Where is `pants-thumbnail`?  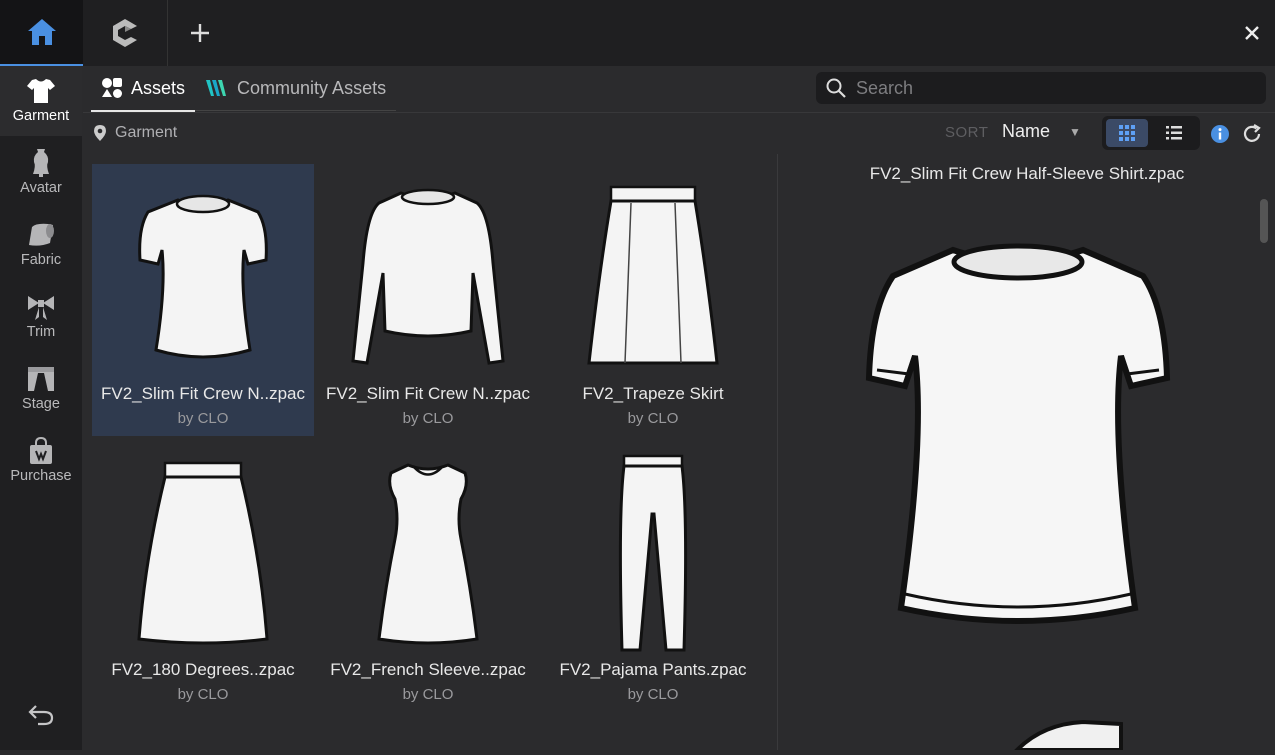
pants-thumbnail is located at coordinates (653, 553).